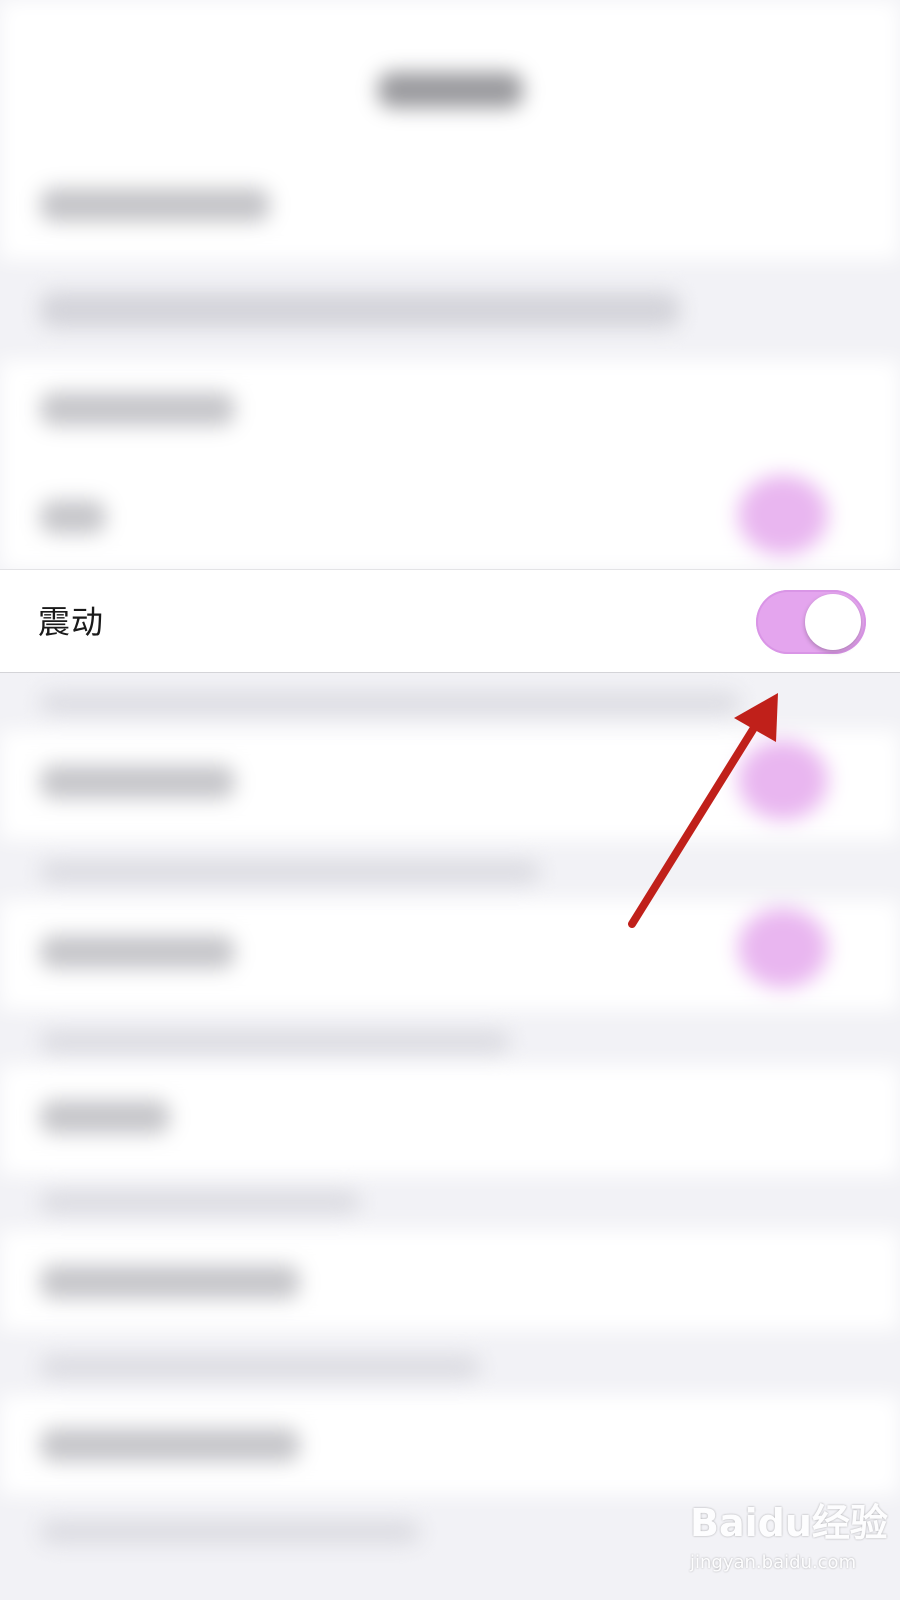  Describe the element at coordinates (450, 621) in the screenshot. I see `vibration-setting-row: 震动` at that location.